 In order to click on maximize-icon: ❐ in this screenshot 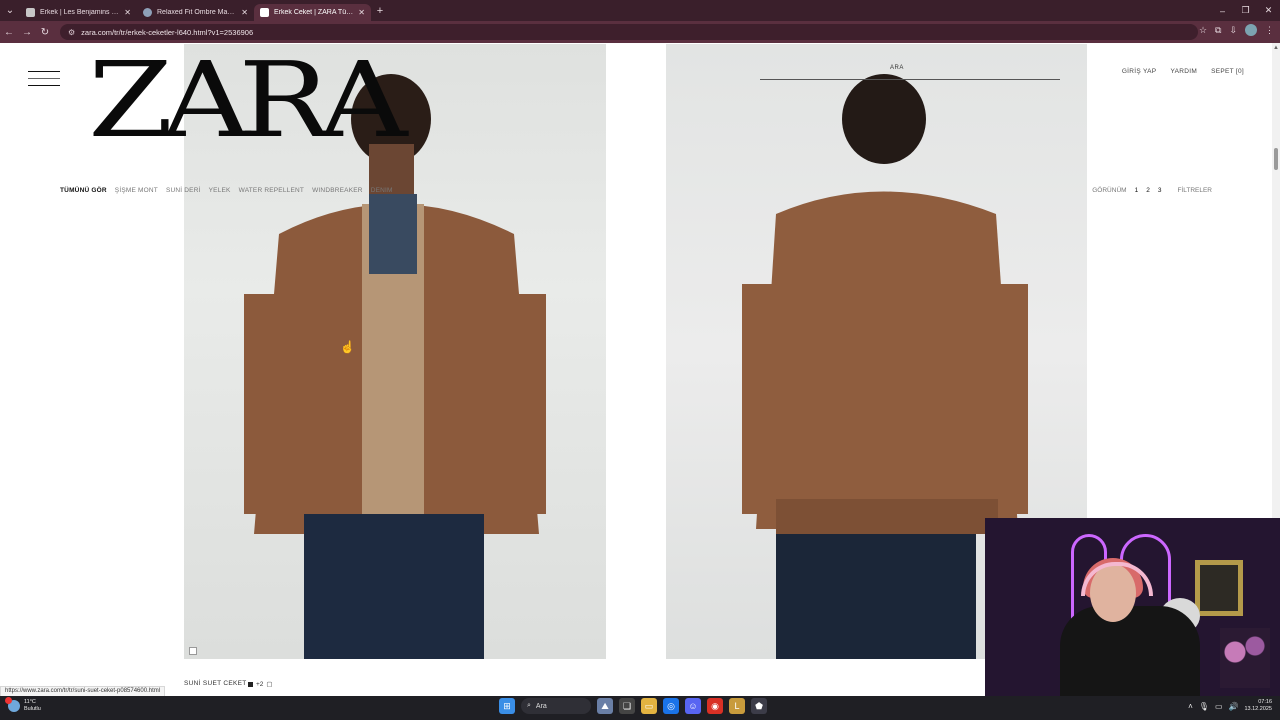, I will do `click(1245, 10)`.